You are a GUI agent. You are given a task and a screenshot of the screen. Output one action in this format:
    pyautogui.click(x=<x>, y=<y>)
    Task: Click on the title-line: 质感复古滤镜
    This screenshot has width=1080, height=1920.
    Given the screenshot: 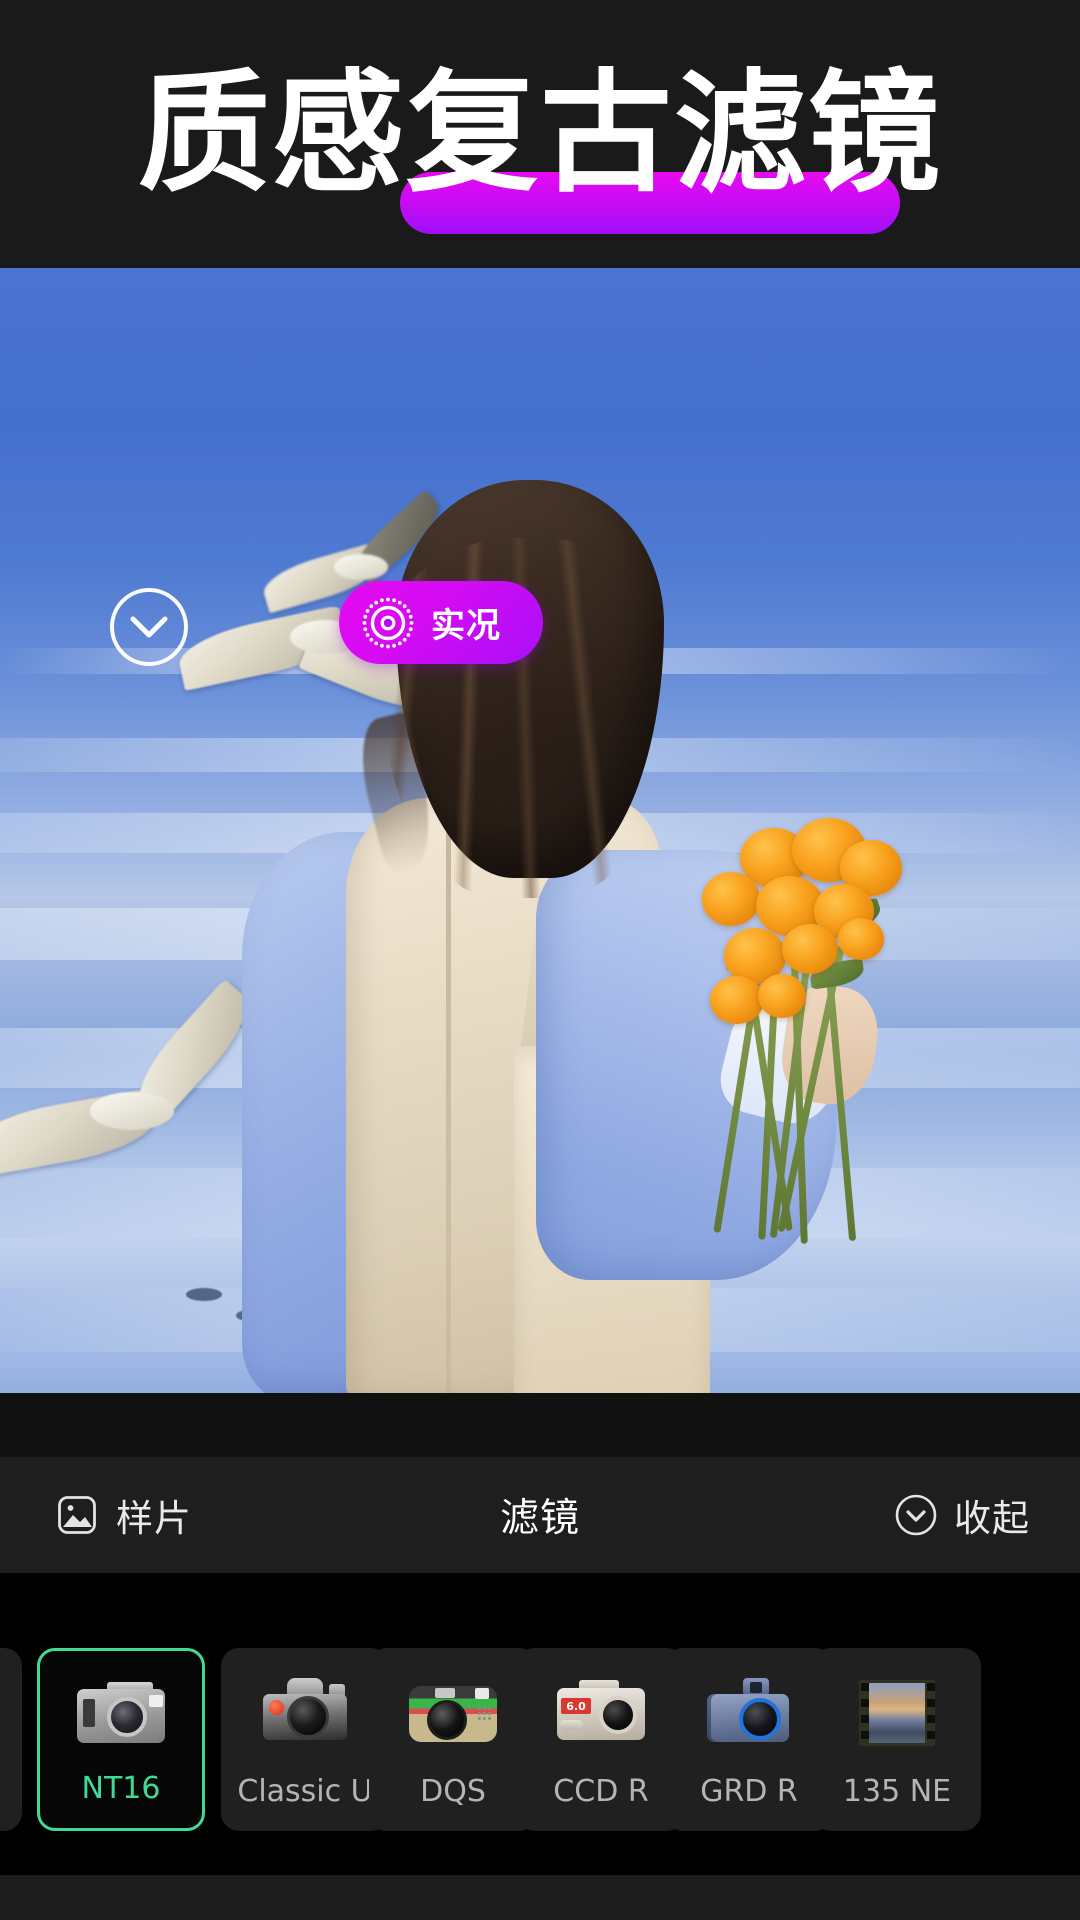 What is the action you would take?
    pyautogui.click(x=540, y=145)
    